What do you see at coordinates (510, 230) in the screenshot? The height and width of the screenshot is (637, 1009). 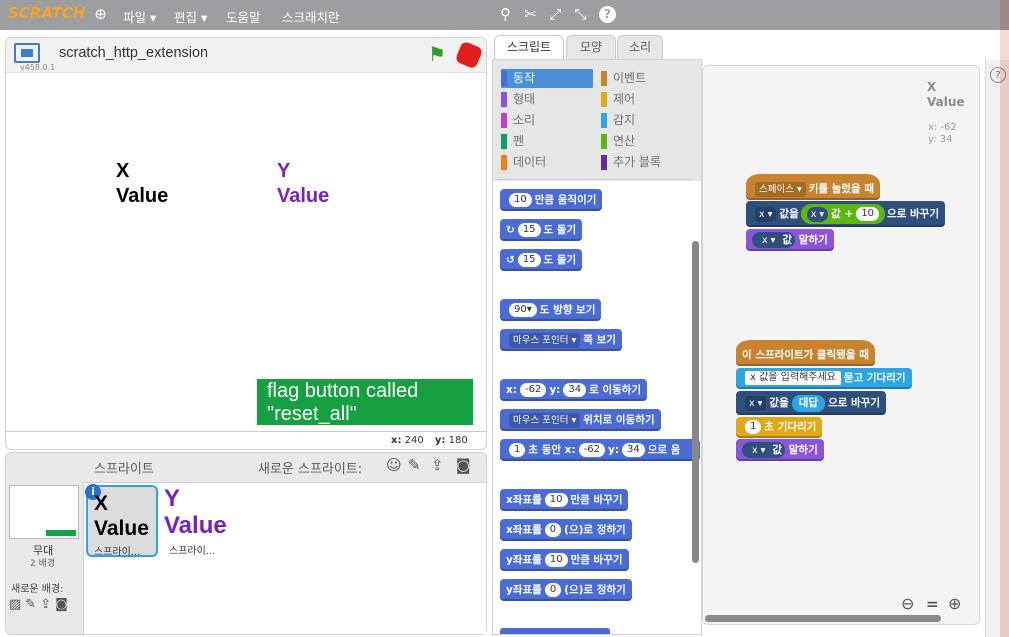 I see `turn-right-icon: ↻` at bounding box center [510, 230].